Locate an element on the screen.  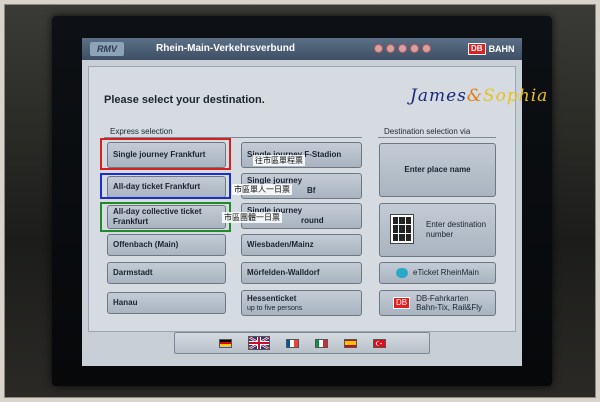
german-flag-icon is located at coordinates (225, 343).